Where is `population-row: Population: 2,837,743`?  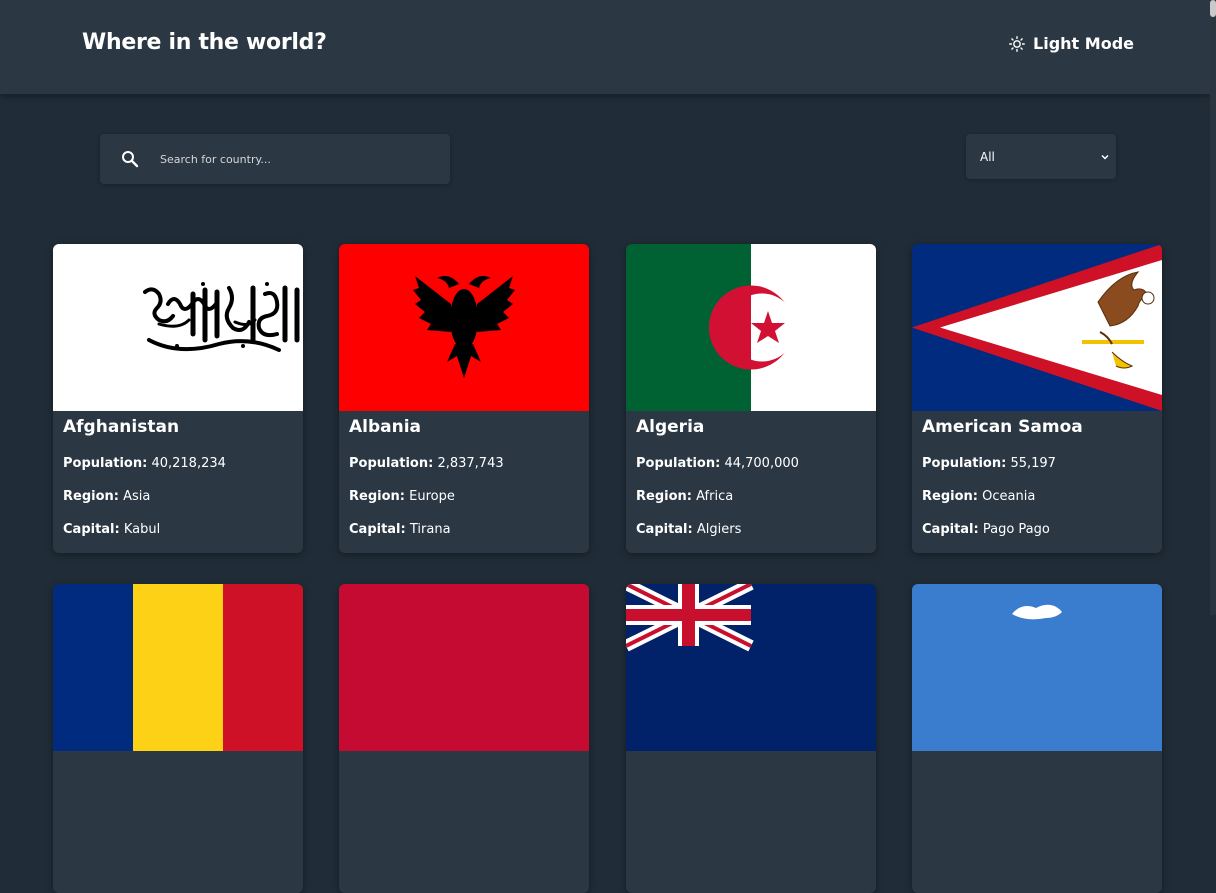 population-row: Population: 2,837,743 is located at coordinates (426, 463).